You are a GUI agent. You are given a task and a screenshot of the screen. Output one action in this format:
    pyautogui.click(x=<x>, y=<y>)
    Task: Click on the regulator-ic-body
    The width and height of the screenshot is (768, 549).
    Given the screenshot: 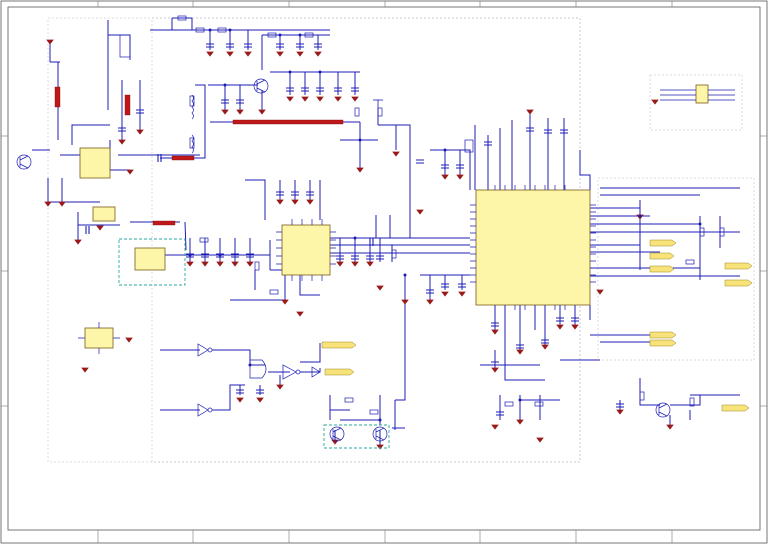 What is the action you would take?
    pyautogui.click(x=150, y=259)
    